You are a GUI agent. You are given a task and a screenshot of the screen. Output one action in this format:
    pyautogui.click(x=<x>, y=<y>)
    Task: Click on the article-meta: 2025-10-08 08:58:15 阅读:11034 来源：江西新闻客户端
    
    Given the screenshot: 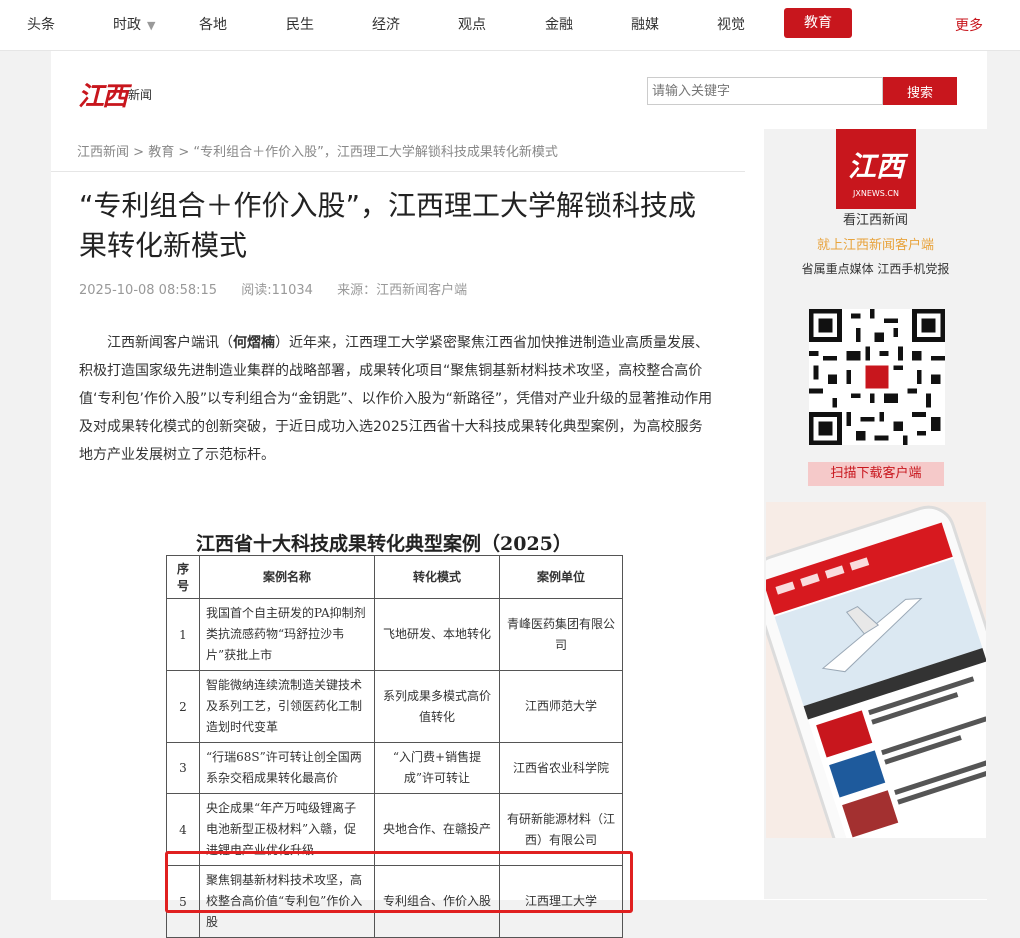 What is the action you would take?
    pyautogui.click(x=283, y=288)
    